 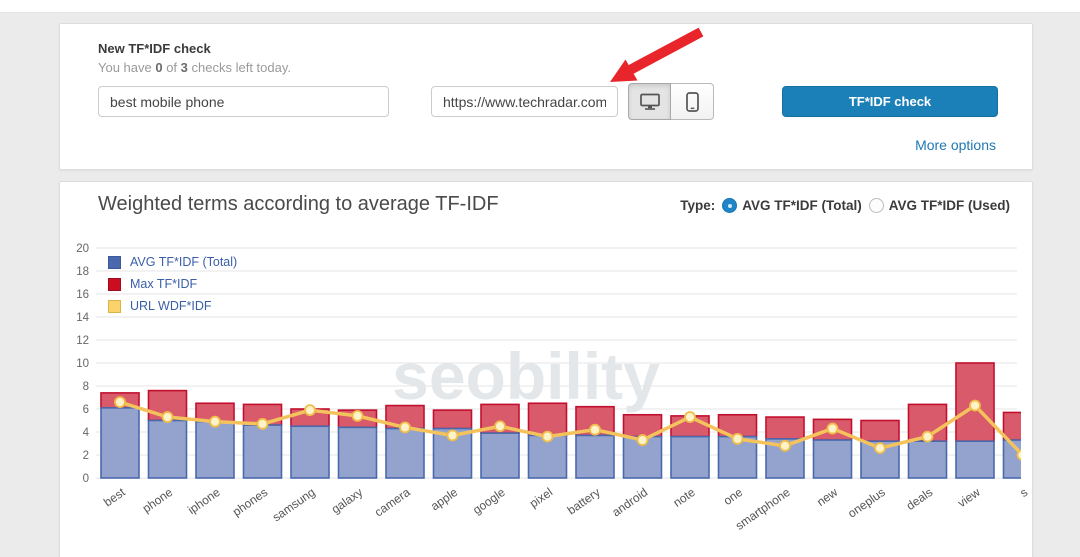 I want to click on x-tick-label: android, so click(x=629, y=502).